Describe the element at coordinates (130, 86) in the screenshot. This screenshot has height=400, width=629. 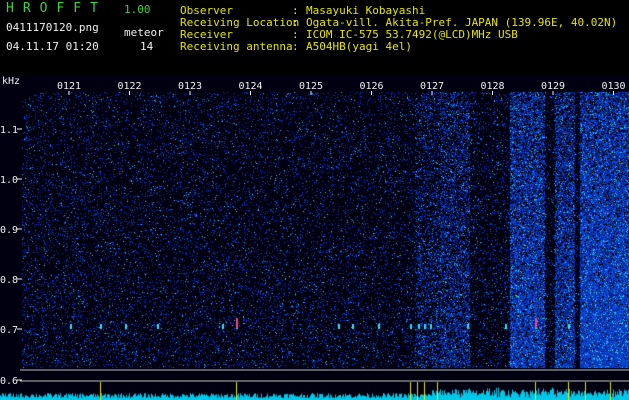
I see `time-label: 0122` at that location.